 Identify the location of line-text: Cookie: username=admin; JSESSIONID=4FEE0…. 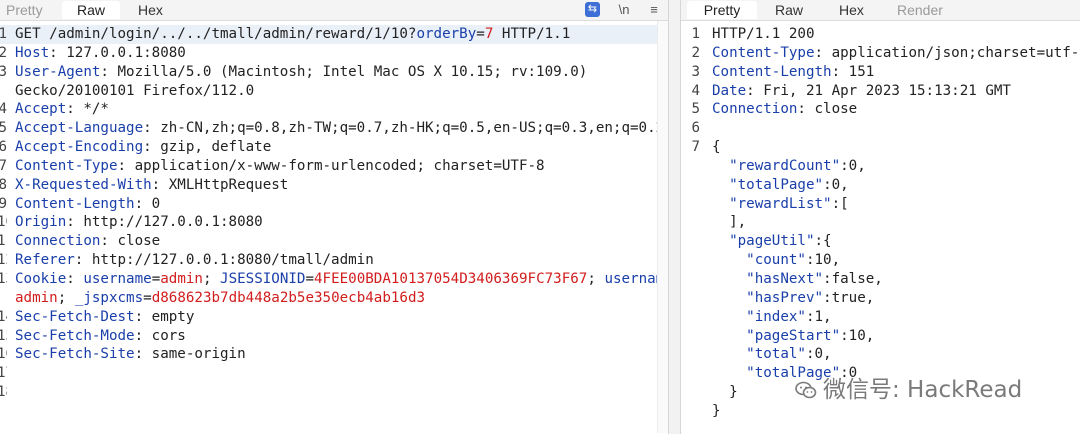
(341, 279).